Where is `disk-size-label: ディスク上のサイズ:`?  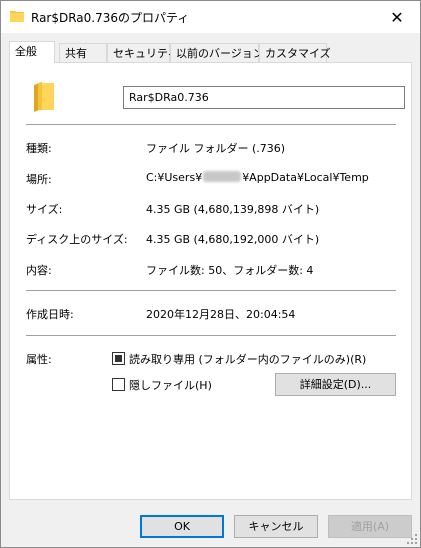
disk-size-label: ディスク上のサイズ: is located at coordinates (77, 239).